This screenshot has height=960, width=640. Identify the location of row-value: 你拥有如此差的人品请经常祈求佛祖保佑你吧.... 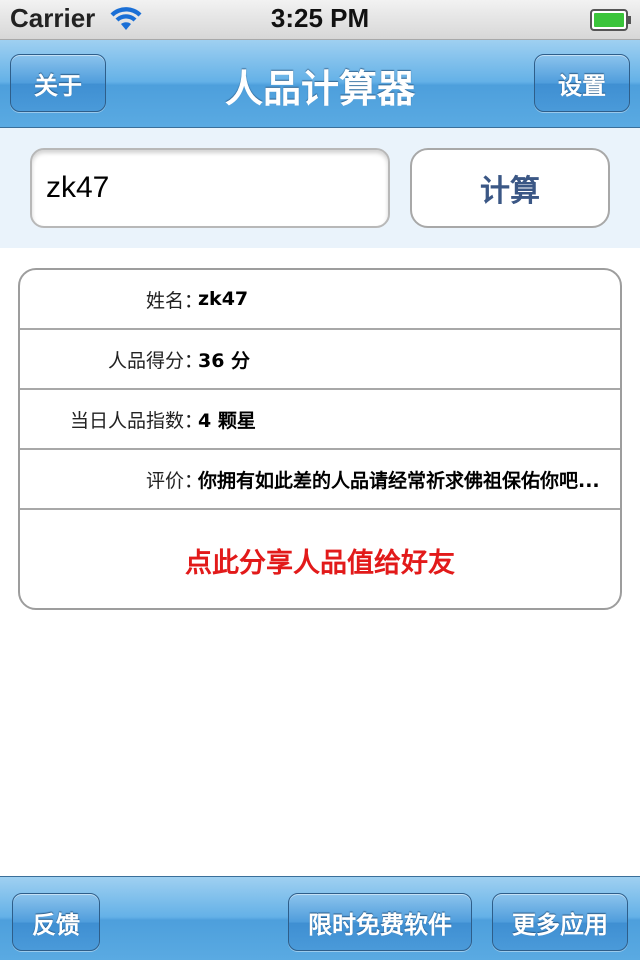
(399, 480).